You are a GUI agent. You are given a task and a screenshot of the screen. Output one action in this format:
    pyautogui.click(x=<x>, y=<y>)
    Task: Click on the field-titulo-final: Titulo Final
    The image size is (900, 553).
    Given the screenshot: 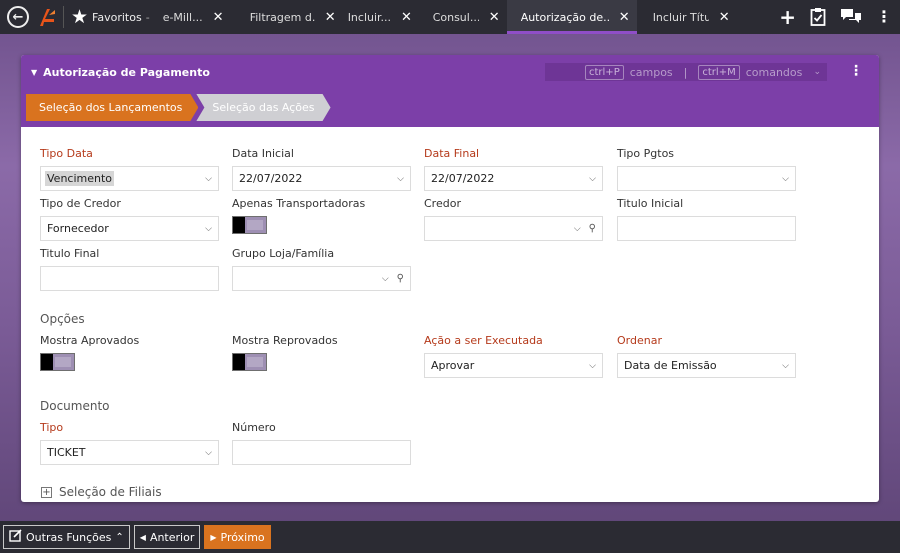 What is the action you would take?
    pyautogui.click(x=129, y=269)
    